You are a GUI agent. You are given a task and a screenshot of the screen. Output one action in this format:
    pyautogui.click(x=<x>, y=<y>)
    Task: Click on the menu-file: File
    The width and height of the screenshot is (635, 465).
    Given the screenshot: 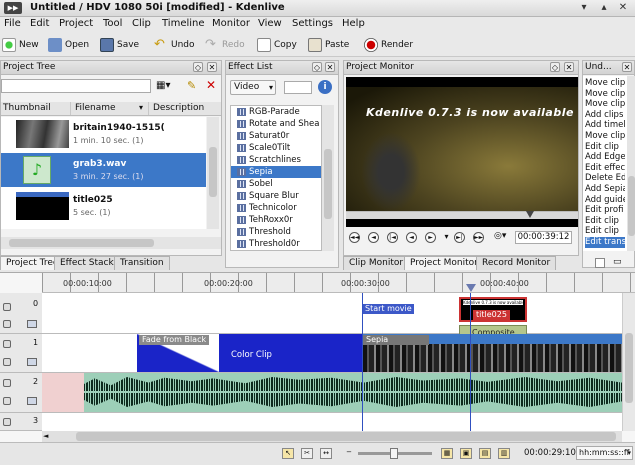 What is the action you would take?
    pyautogui.click(x=12, y=23)
    